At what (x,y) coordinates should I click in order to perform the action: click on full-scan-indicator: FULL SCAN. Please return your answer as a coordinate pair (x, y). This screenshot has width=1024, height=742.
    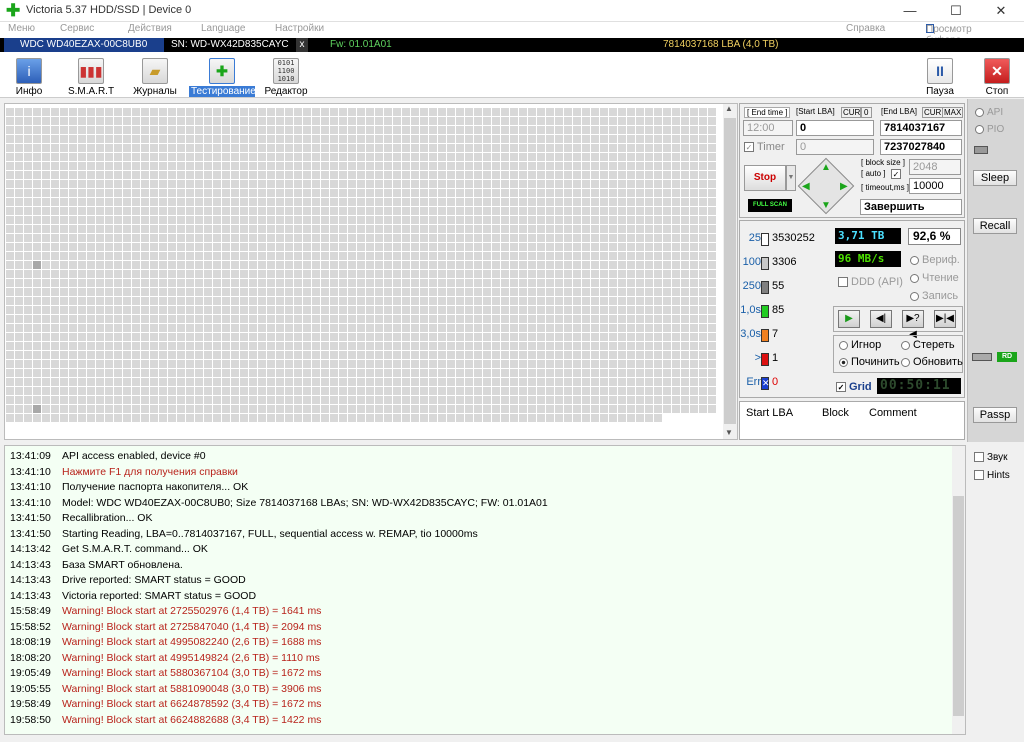
    Looking at the image, I should click on (770, 205).